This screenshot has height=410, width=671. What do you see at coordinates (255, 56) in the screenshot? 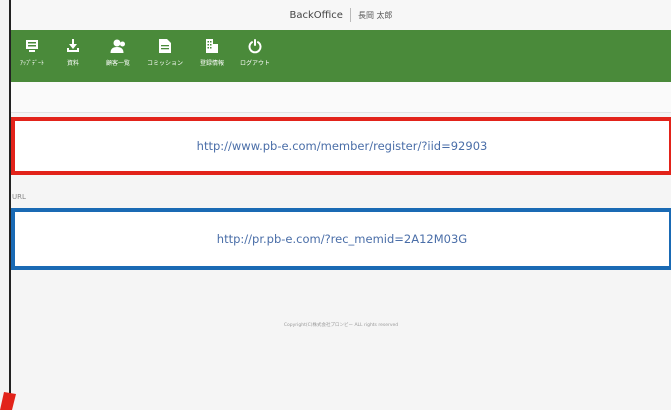
I see `nav-item-logout: ログアウト` at bounding box center [255, 56].